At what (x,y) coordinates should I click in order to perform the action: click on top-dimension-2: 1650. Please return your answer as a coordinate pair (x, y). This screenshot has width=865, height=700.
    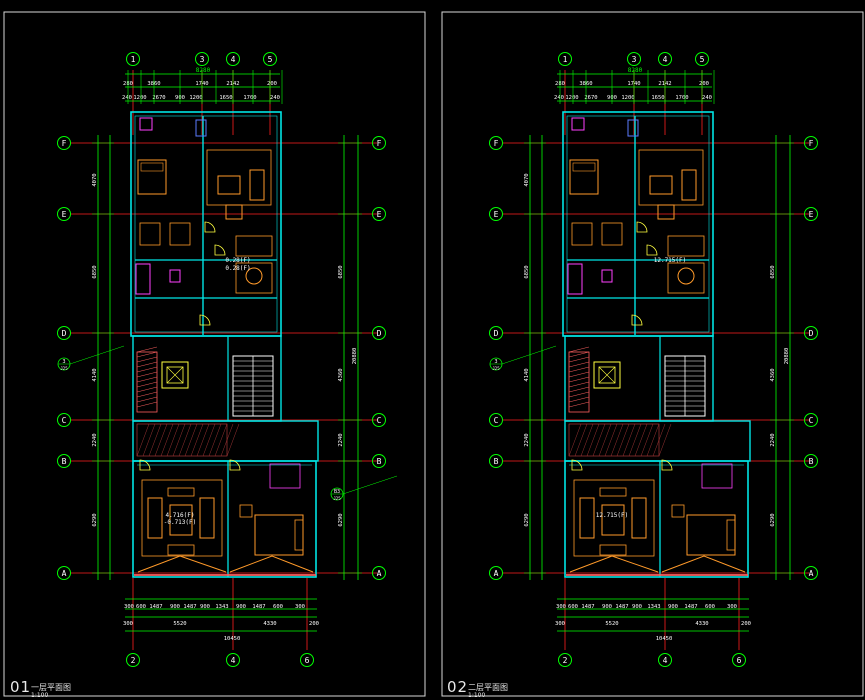
    Looking at the image, I should click on (225, 98).